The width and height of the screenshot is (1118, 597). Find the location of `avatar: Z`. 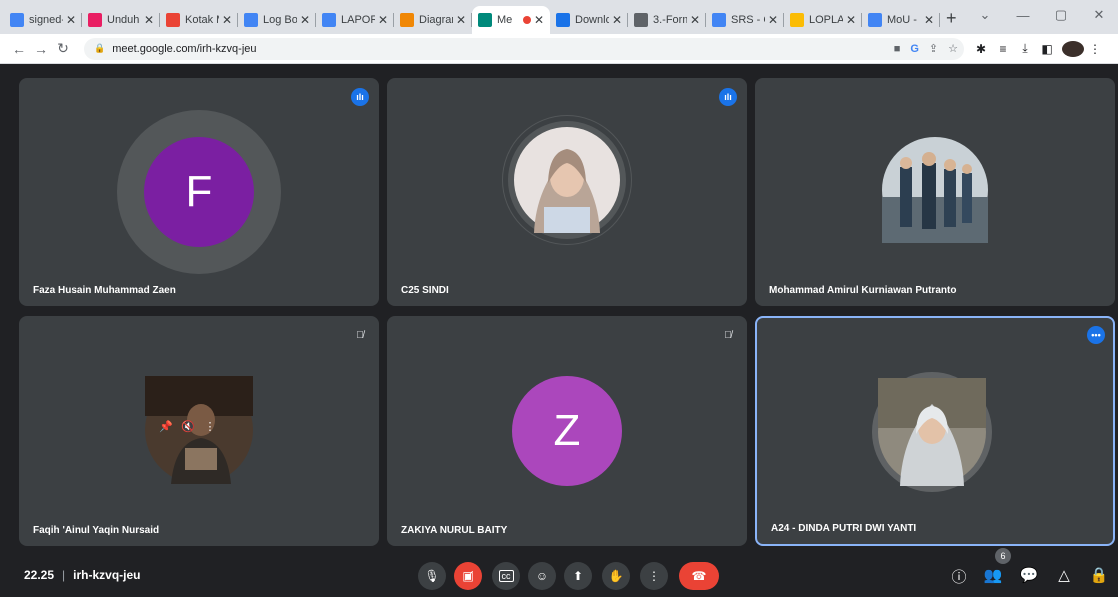

avatar: Z is located at coordinates (567, 431).